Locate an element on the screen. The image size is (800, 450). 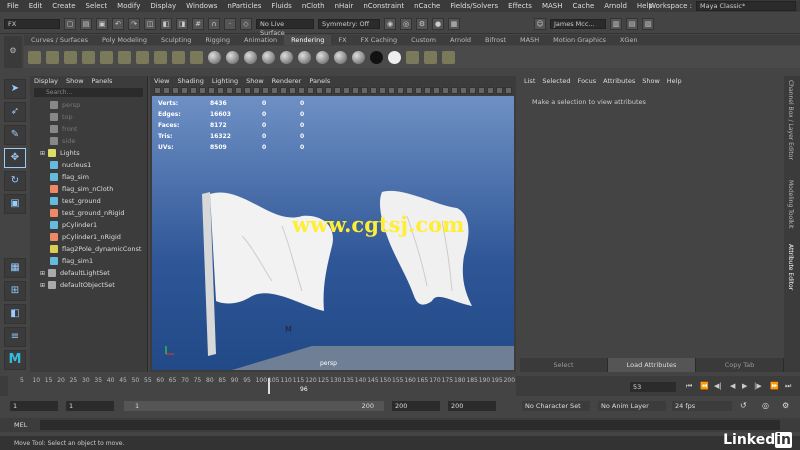
surface-shader-icon is located at coordinates (322, 57).